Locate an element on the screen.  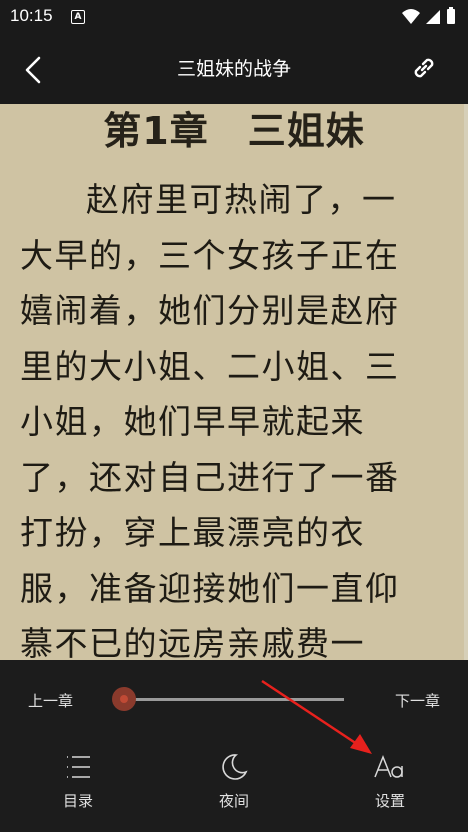
system-status-icons is located at coordinates (428, 15).